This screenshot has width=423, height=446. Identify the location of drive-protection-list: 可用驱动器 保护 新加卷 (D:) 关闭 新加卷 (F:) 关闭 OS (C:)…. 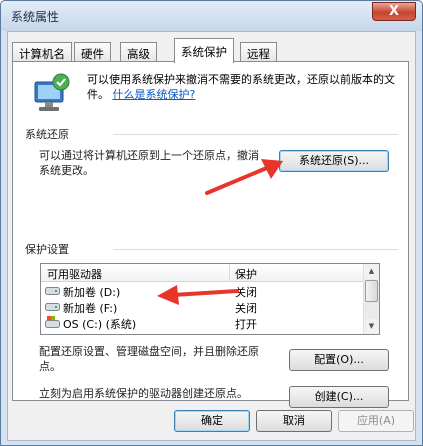
(210, 299).